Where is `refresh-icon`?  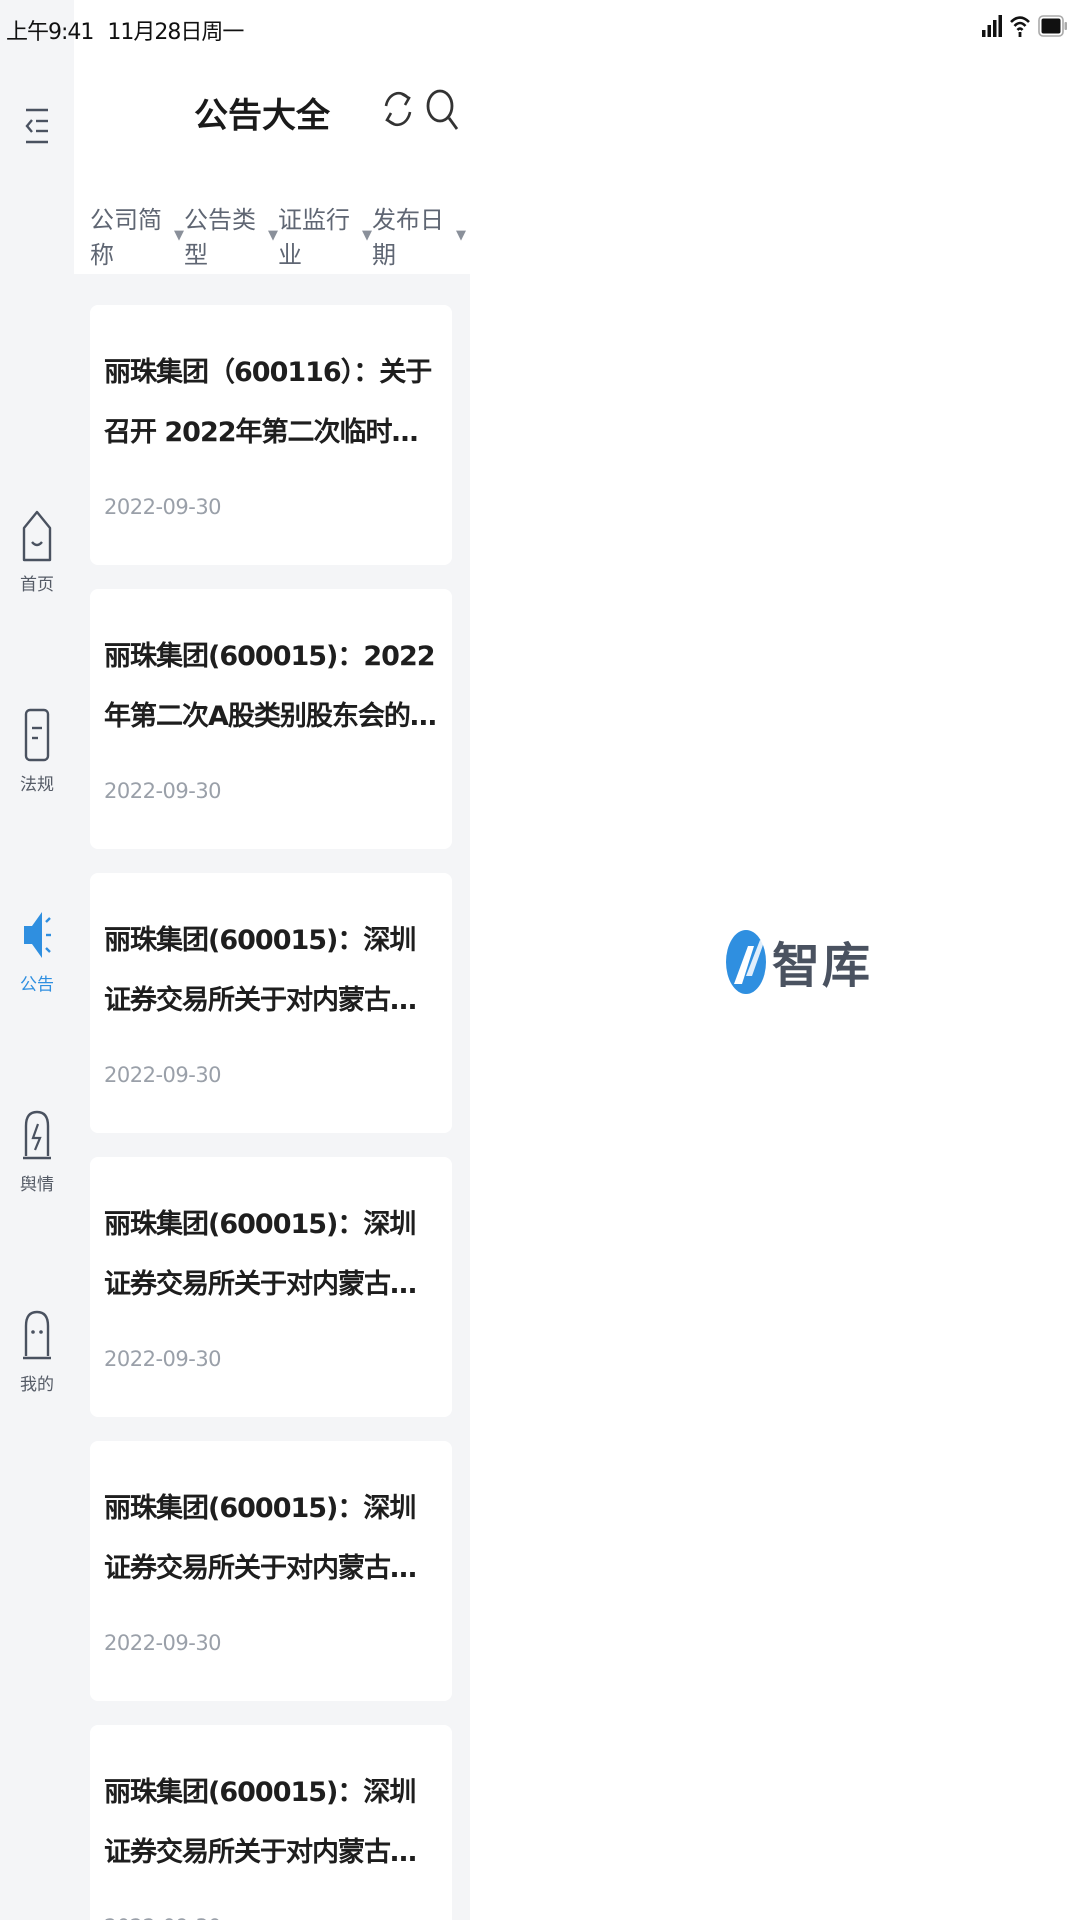 refresh-icon is located at coordinates (398, 109).